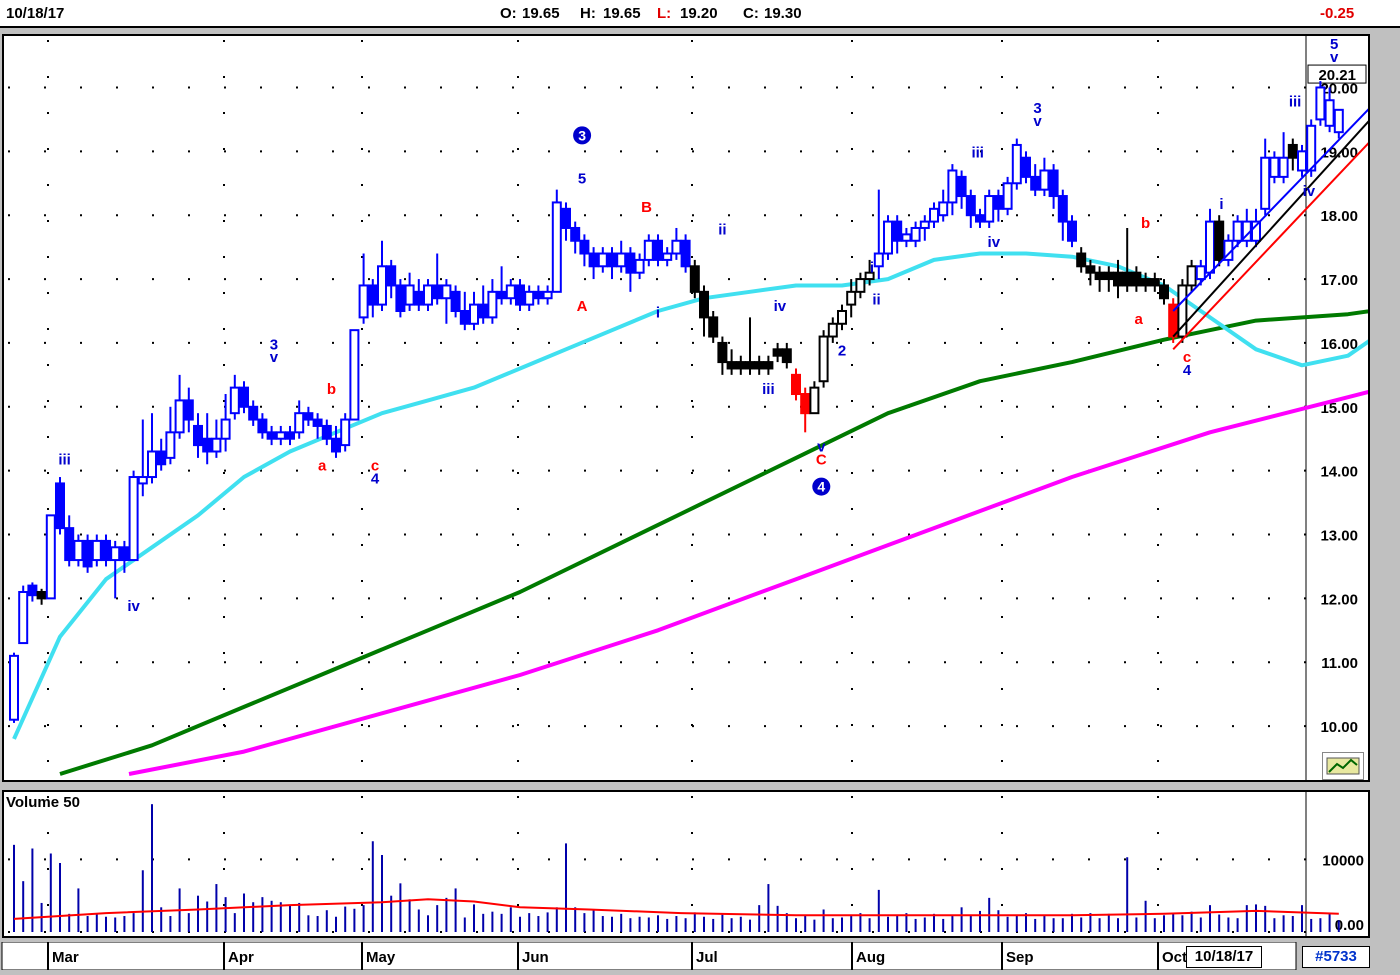 The height and width of the screenshot is (975, 1400). What do you see at coordinates (676, 909) in the screenshot?
I see `volume-moving-average-line` at bounding box center [676, 909].